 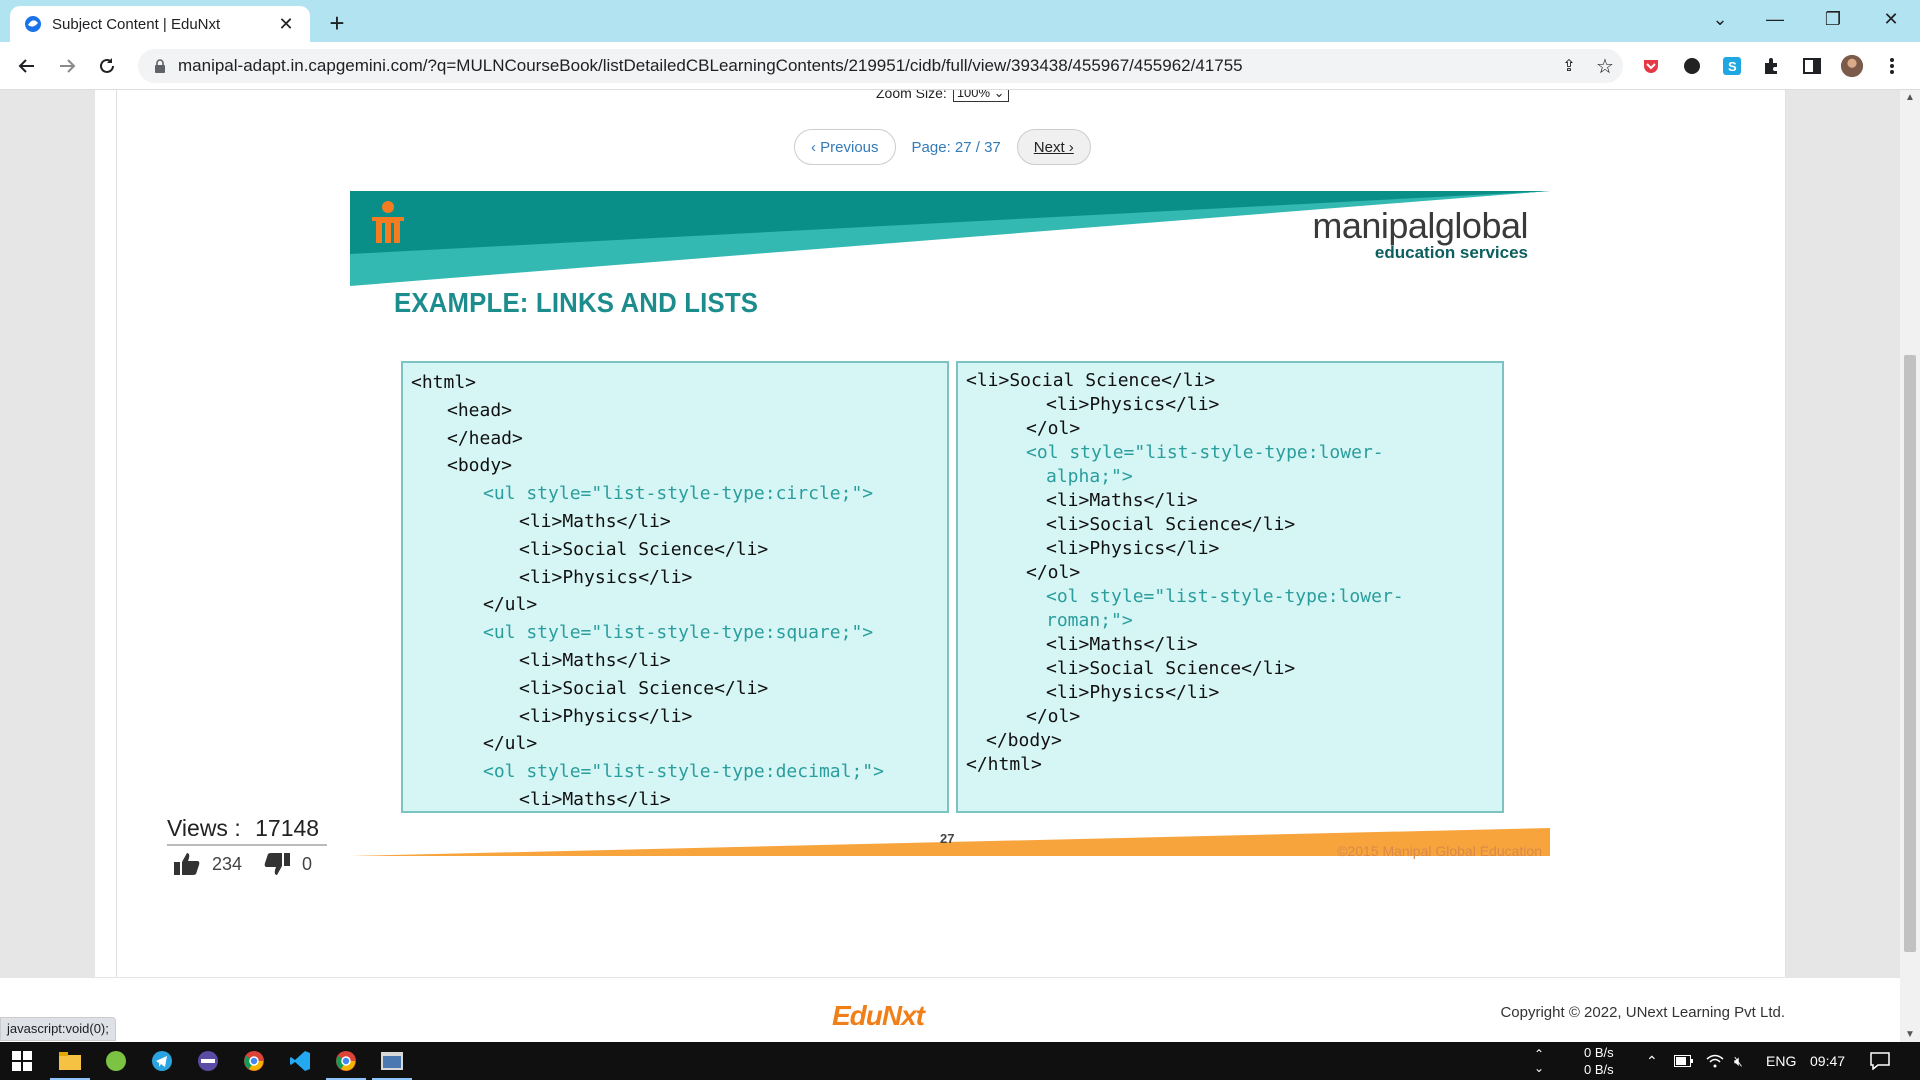 What do you see at coordinates (187, 864) in the screenshot?
I see `thumbs-up-icon` at bounding box center [187, 864].